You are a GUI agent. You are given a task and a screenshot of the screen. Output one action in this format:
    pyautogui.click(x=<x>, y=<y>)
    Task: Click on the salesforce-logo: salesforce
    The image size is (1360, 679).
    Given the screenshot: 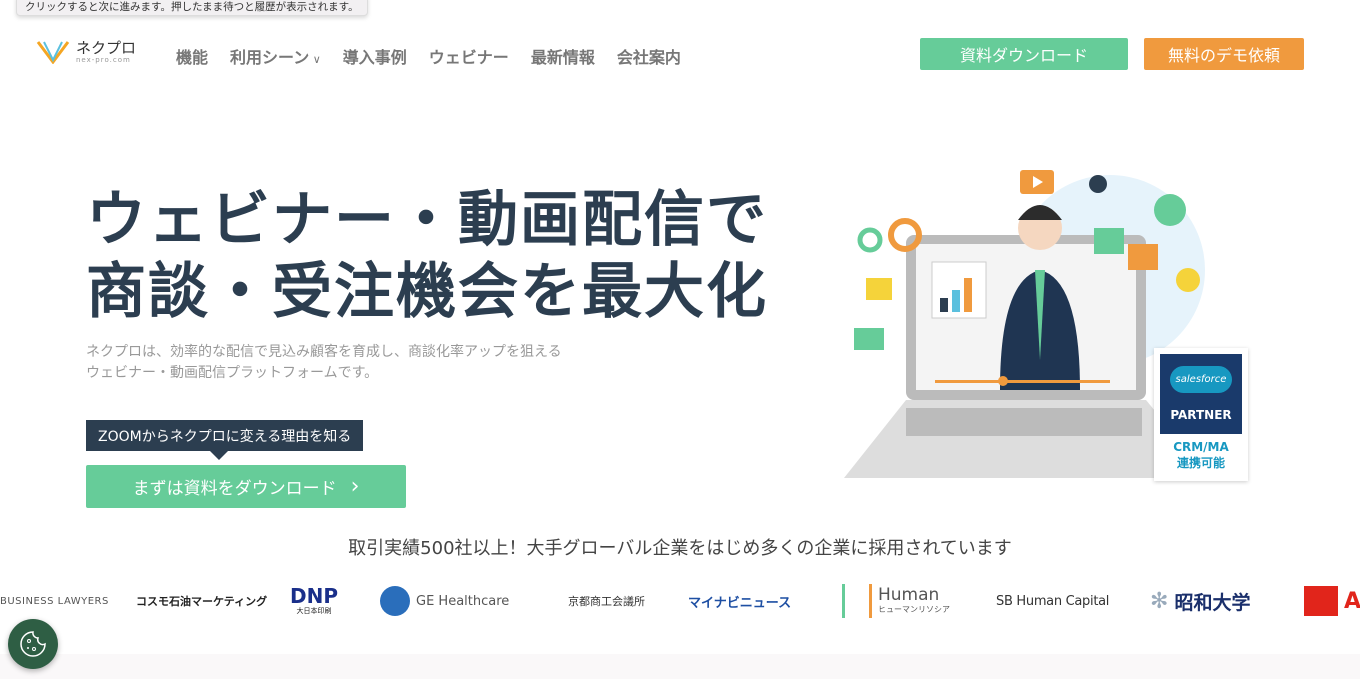 What is the action you would take?
    pyautogui.click(x=1201, y=379)
    